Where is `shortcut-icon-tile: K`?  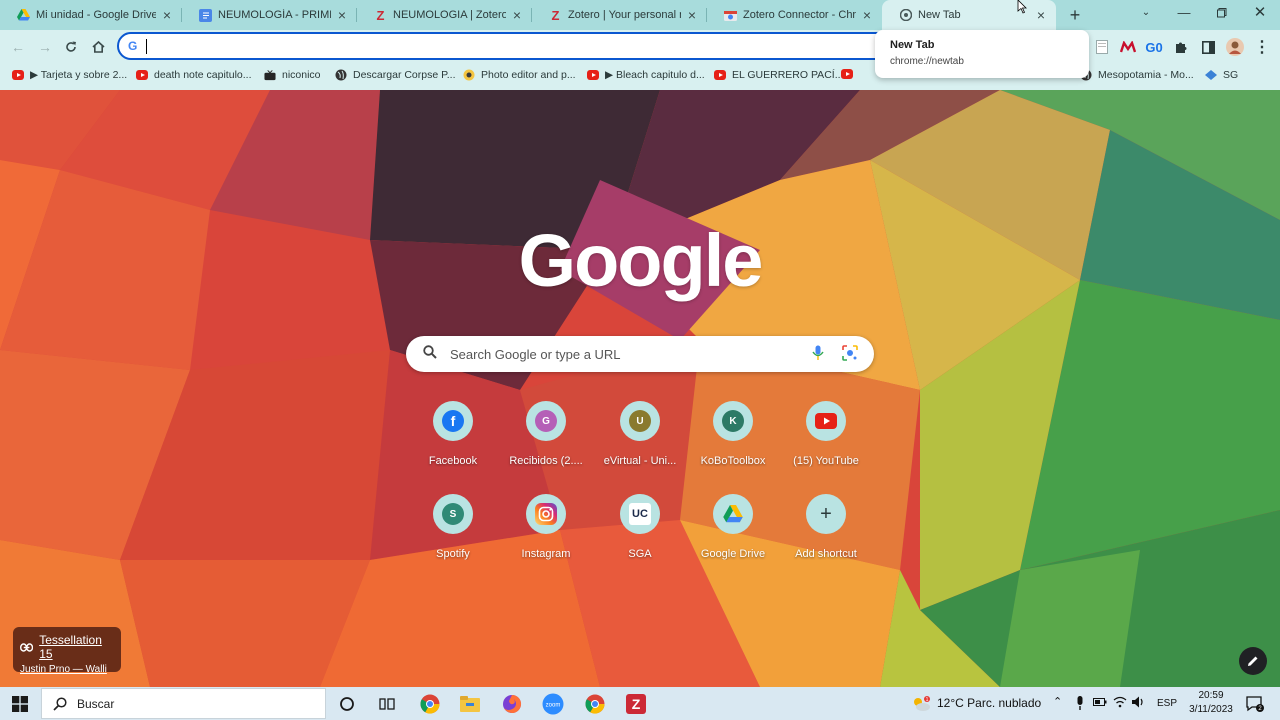 shortcut-icon-tile: K is located at coordinates (733, 421).